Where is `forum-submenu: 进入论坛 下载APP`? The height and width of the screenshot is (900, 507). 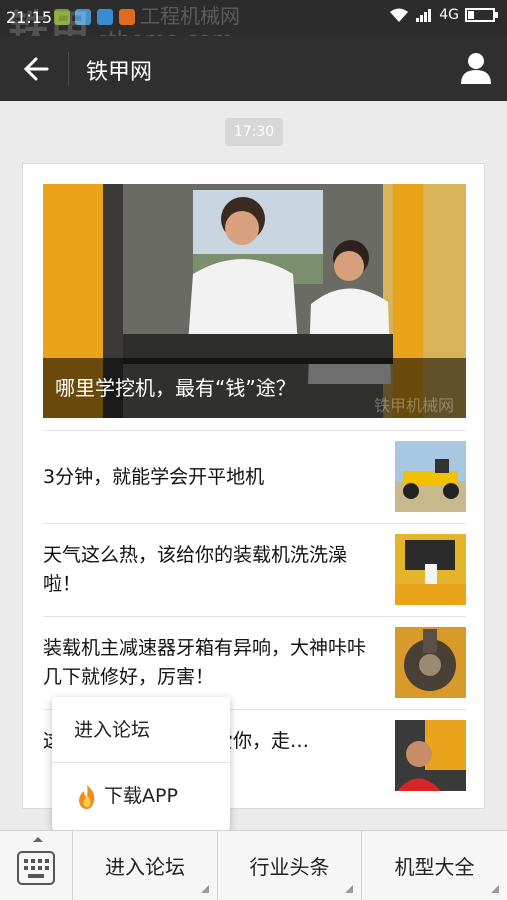
forum-submenu: 进入论坛 下载APP is located at coordinates (141, 763).